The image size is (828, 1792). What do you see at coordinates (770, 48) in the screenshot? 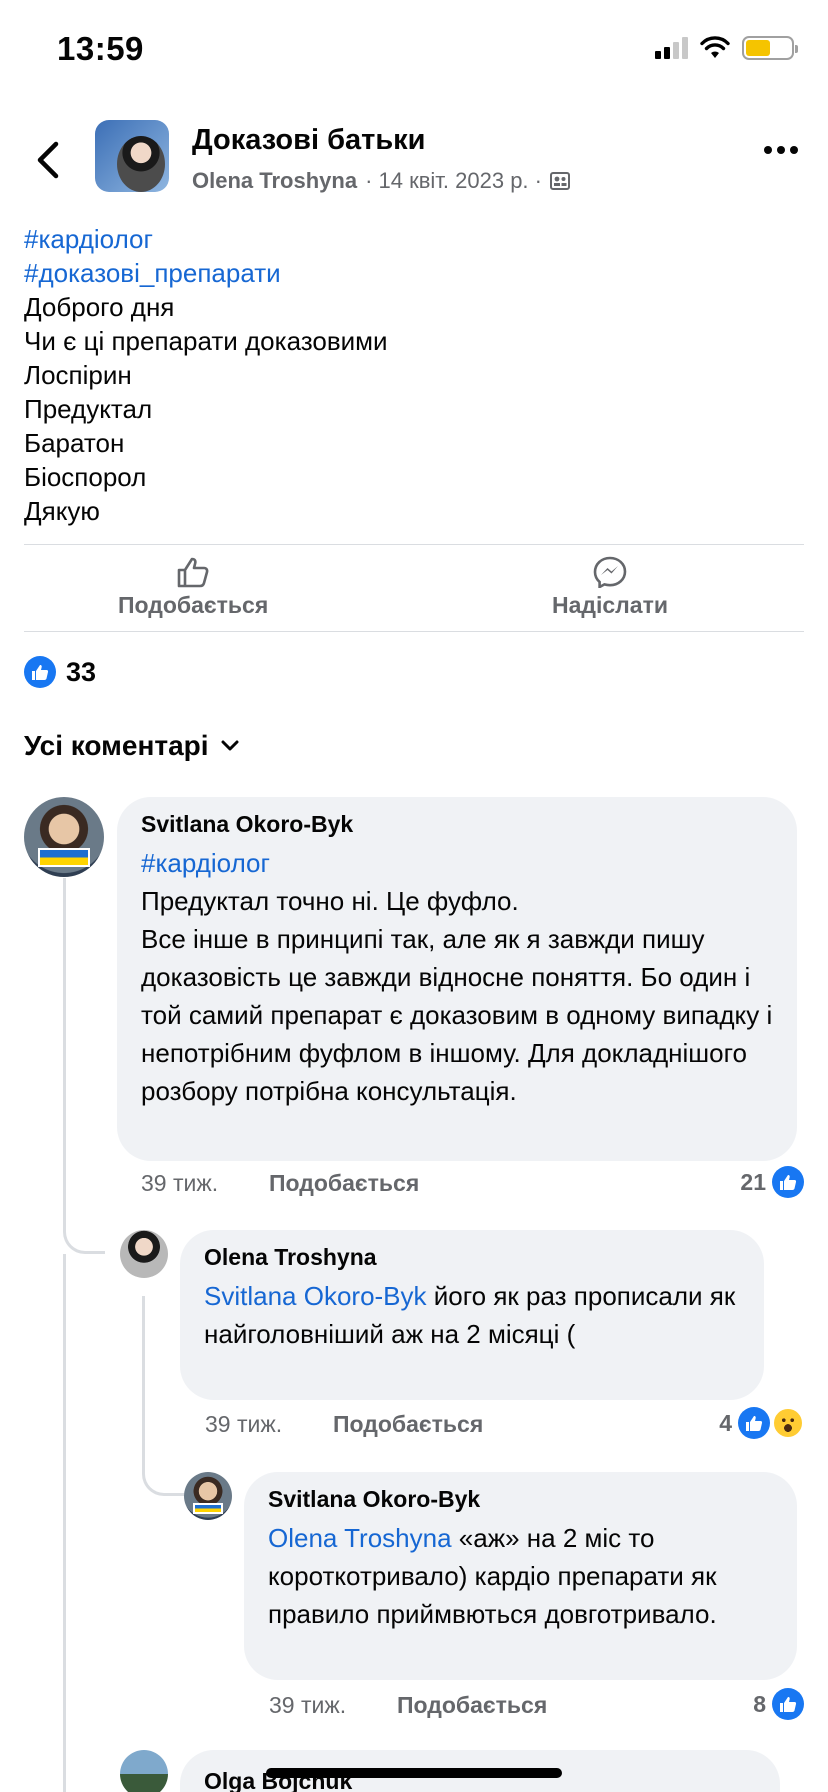
I see `battery-icon` at bounding box center [770, 48].